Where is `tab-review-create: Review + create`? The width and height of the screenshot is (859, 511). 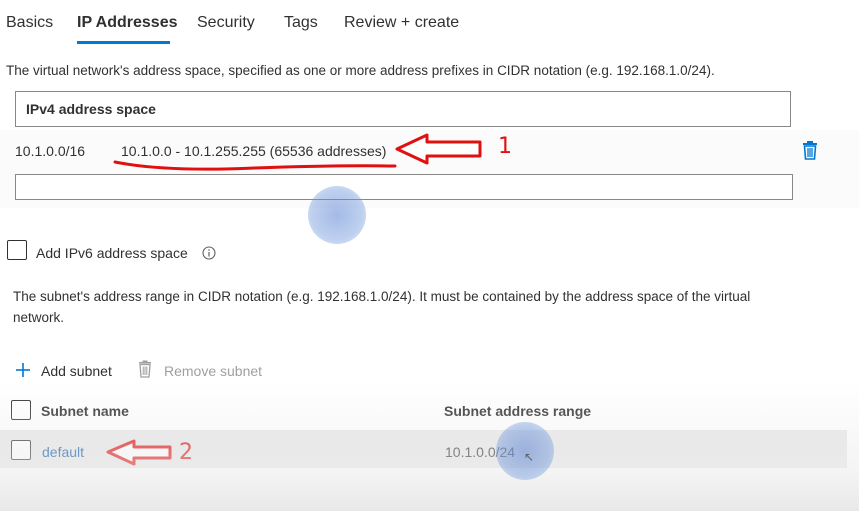 tab-review-create: Review + create is located at coordinates (401, 23).